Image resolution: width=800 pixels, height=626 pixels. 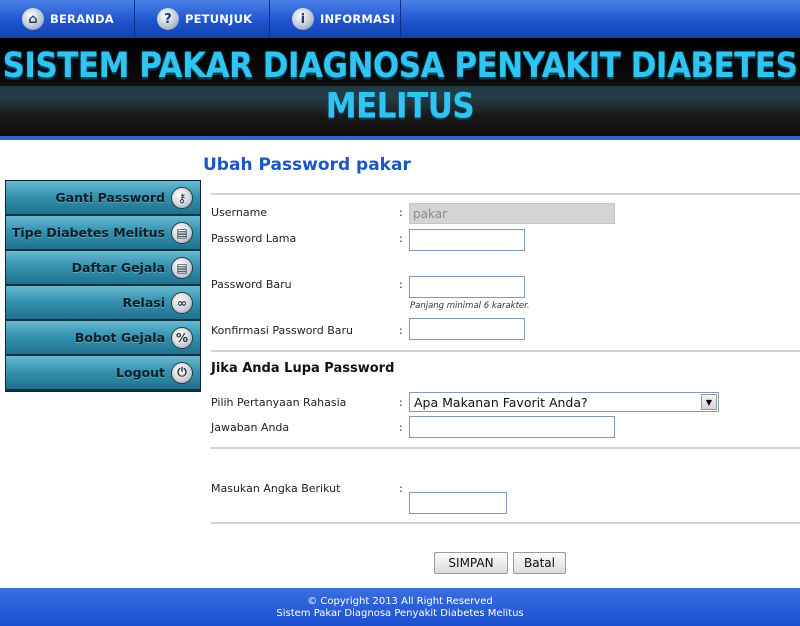 I want to click on sidebar-item-label: Bobot Gejala, so click(x=119, y=337).